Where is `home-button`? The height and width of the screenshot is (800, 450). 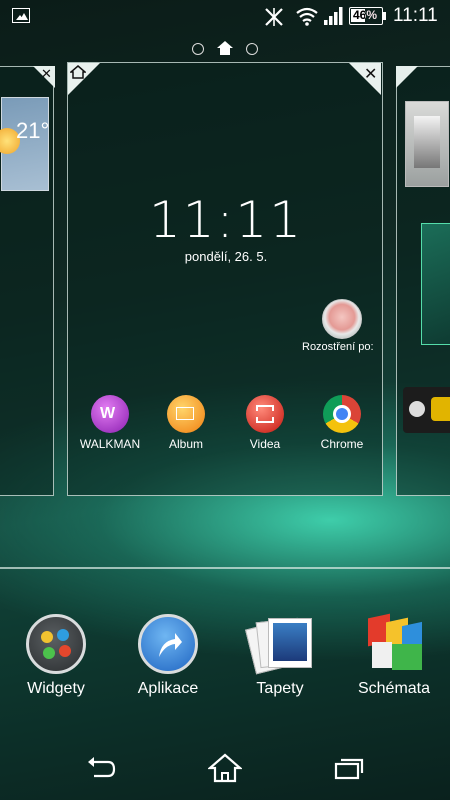 home-button is located at coordinates (225, 768).